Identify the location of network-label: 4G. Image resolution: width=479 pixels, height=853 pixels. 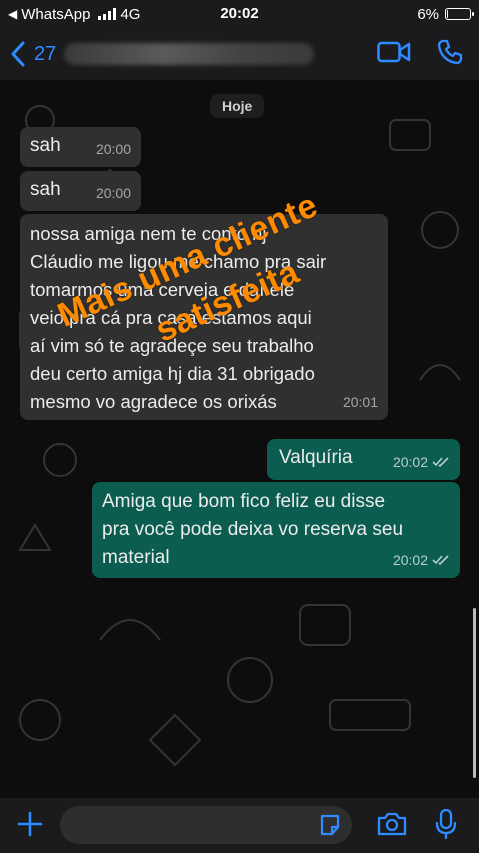
(130, 14).